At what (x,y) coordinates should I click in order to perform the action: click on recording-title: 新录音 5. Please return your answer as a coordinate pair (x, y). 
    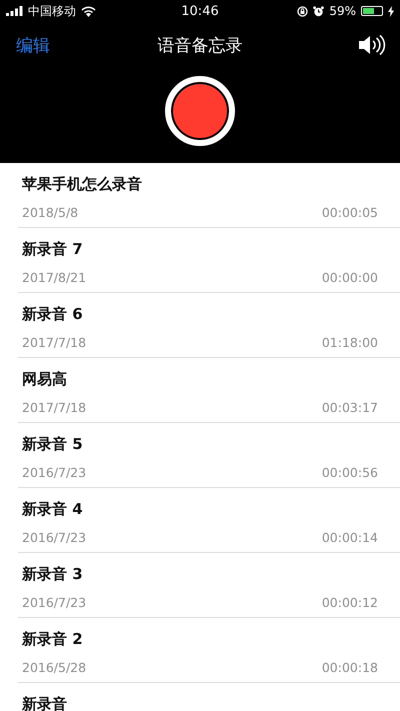
    Looking at the image, I should click on (53, 445).